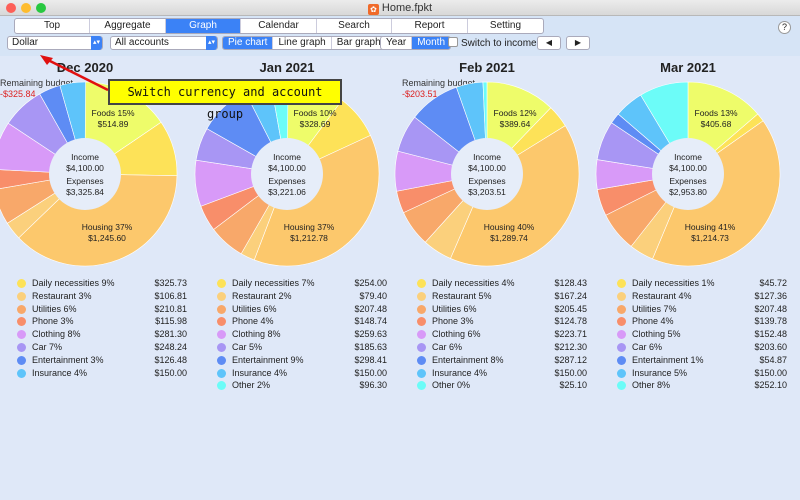 The width and height of the screenshot is (800, 500). Describe the element at coordinates (302, 385) in the screenshot. I see `legend-row: Other 2% $96.30` at that location.